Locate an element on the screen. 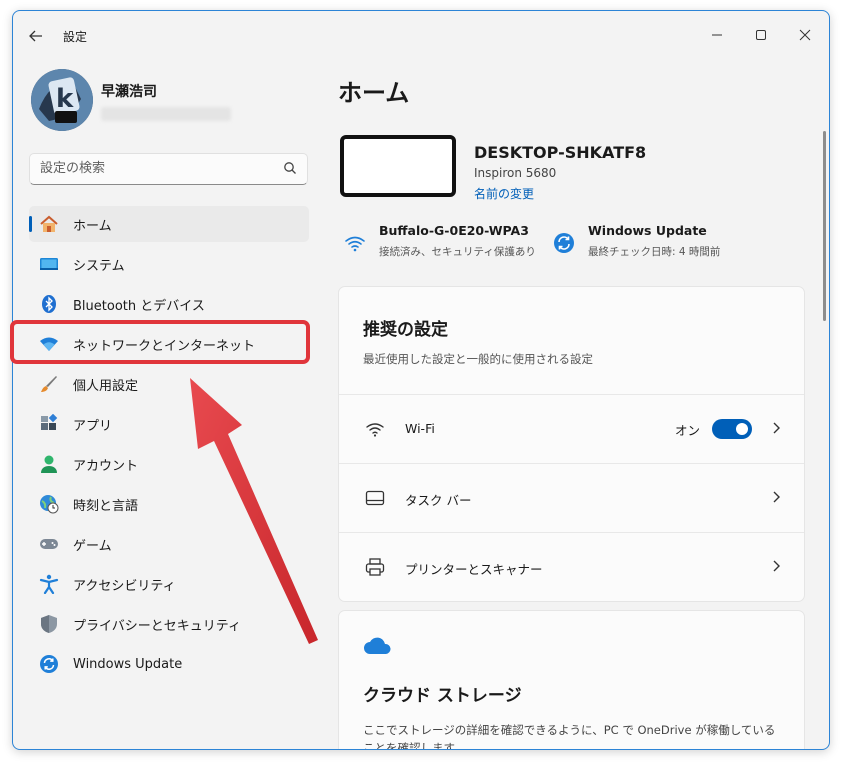 This screenshot has width=842, height=762. windows-update-title: Windows Update is located at coordinates (647, 230).